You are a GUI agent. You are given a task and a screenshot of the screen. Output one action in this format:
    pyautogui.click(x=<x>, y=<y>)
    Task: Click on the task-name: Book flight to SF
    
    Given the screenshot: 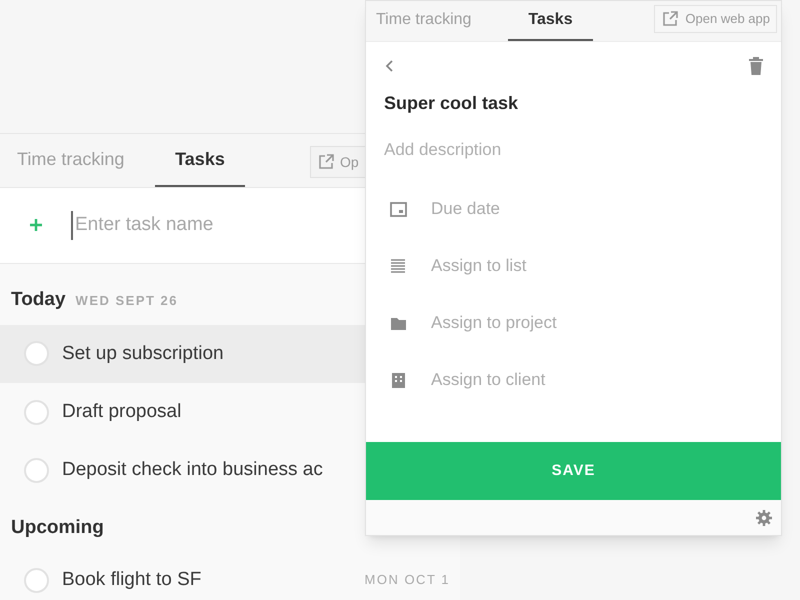 What is the action you would take?
    pyautogui.click(x=132, y=580)
    